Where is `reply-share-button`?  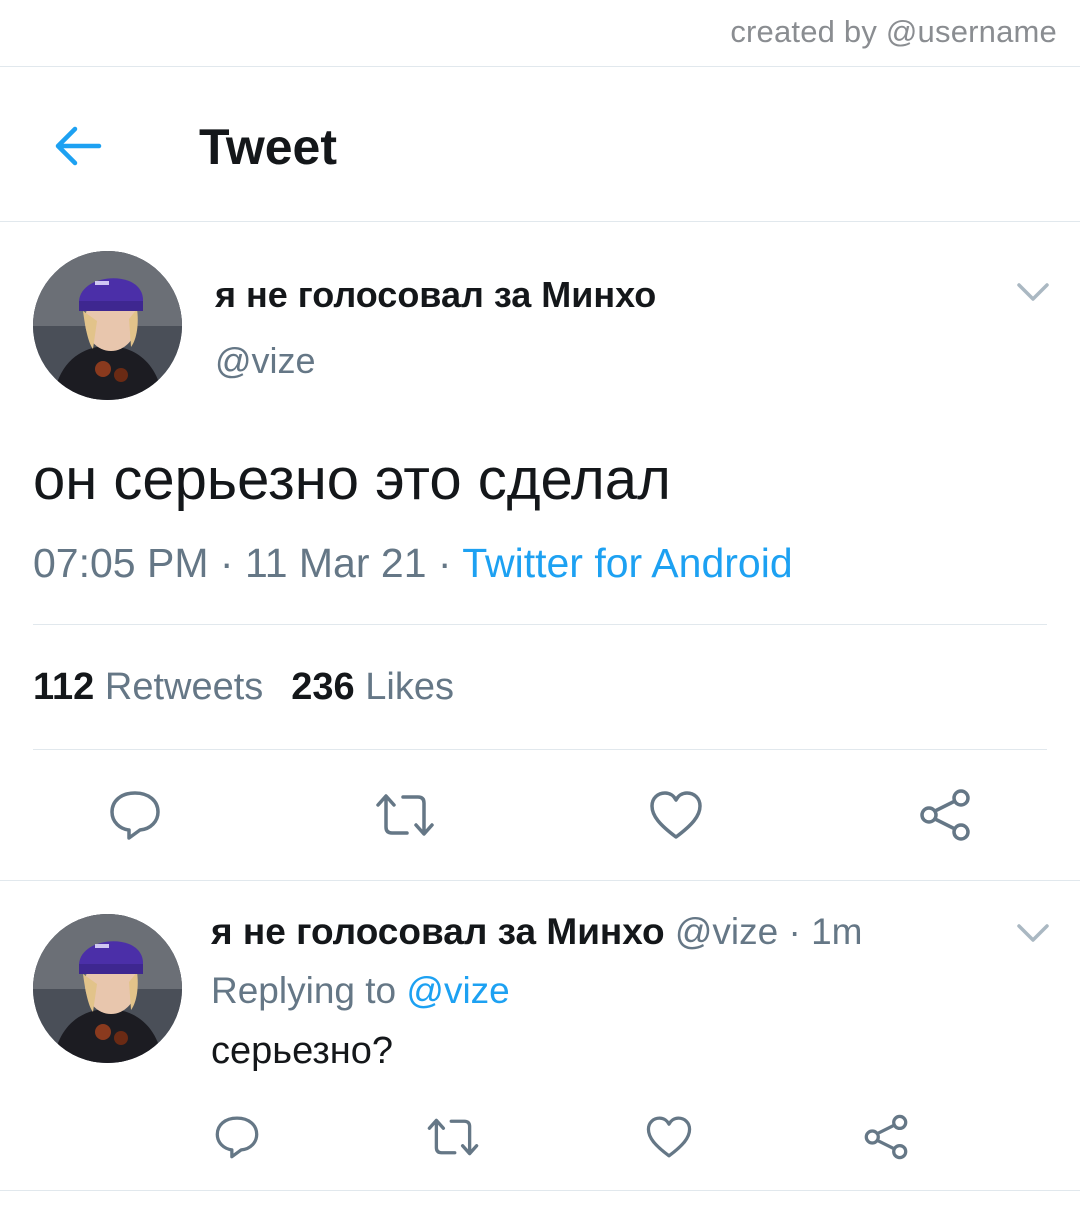 reply-share-button is located at coordinates (886, 1137).